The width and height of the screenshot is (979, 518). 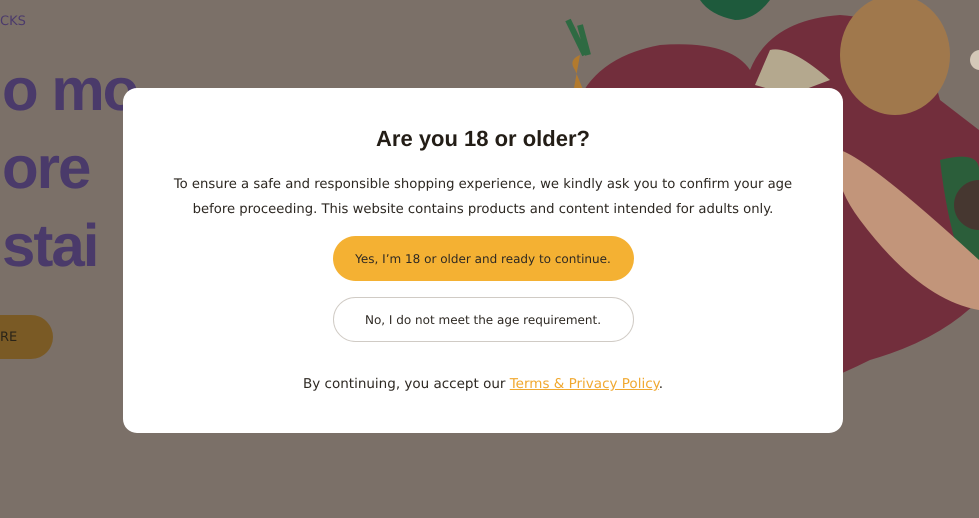 What do you see at coordinates (26, 337) in the screenshot?
I see `hero-button: RE` at bounding box center [26, 337].